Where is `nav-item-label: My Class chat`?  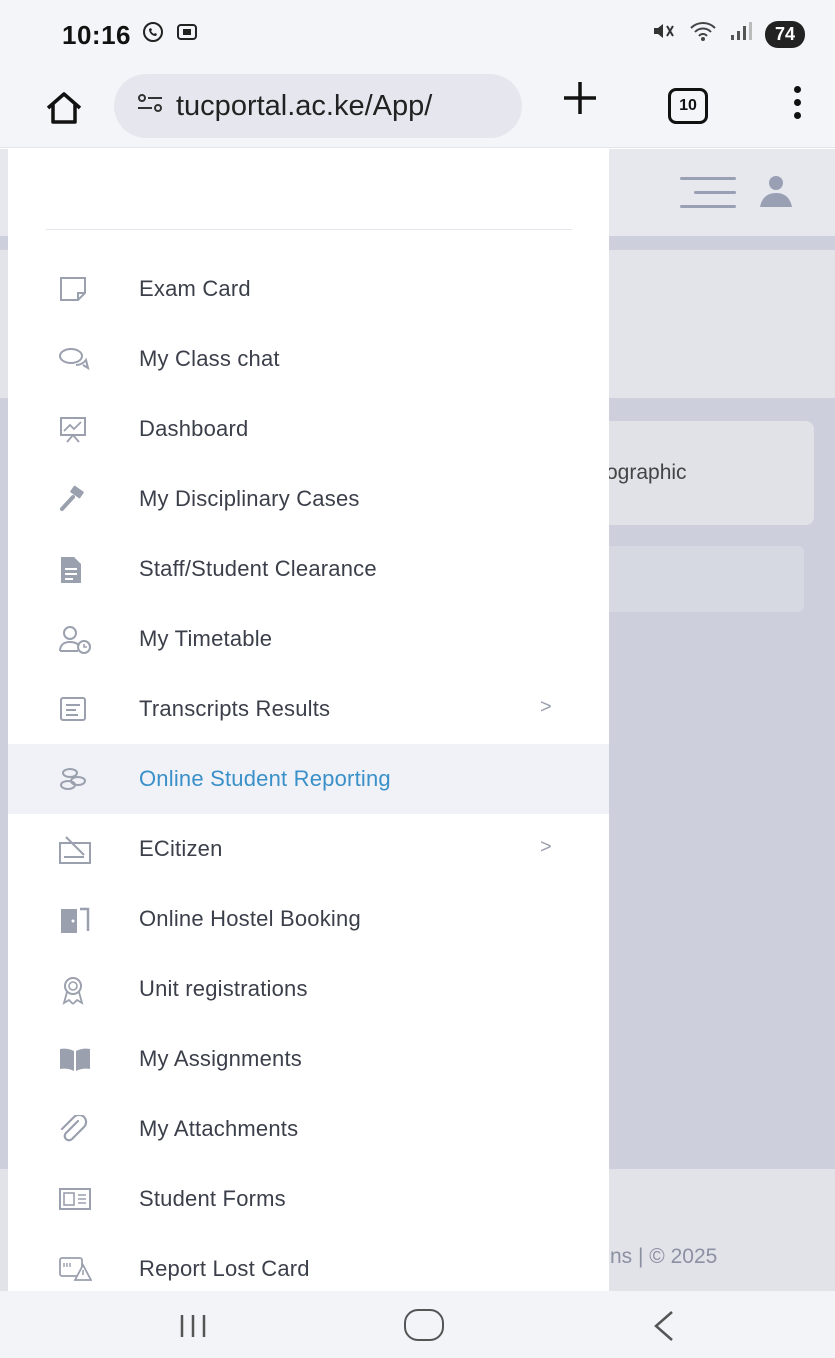 nav-item-label: My Class chat is located at coordinates (209, 358).